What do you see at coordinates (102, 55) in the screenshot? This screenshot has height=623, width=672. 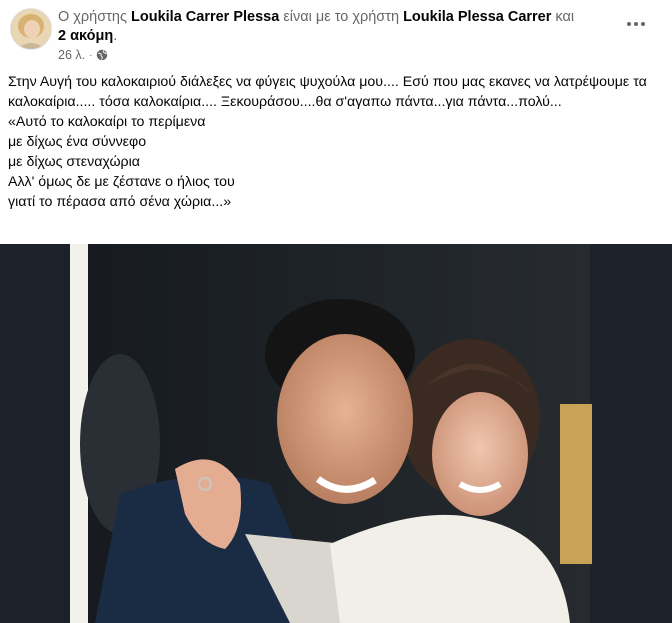 I see `globe-icon` at bounding box center [102, 55].